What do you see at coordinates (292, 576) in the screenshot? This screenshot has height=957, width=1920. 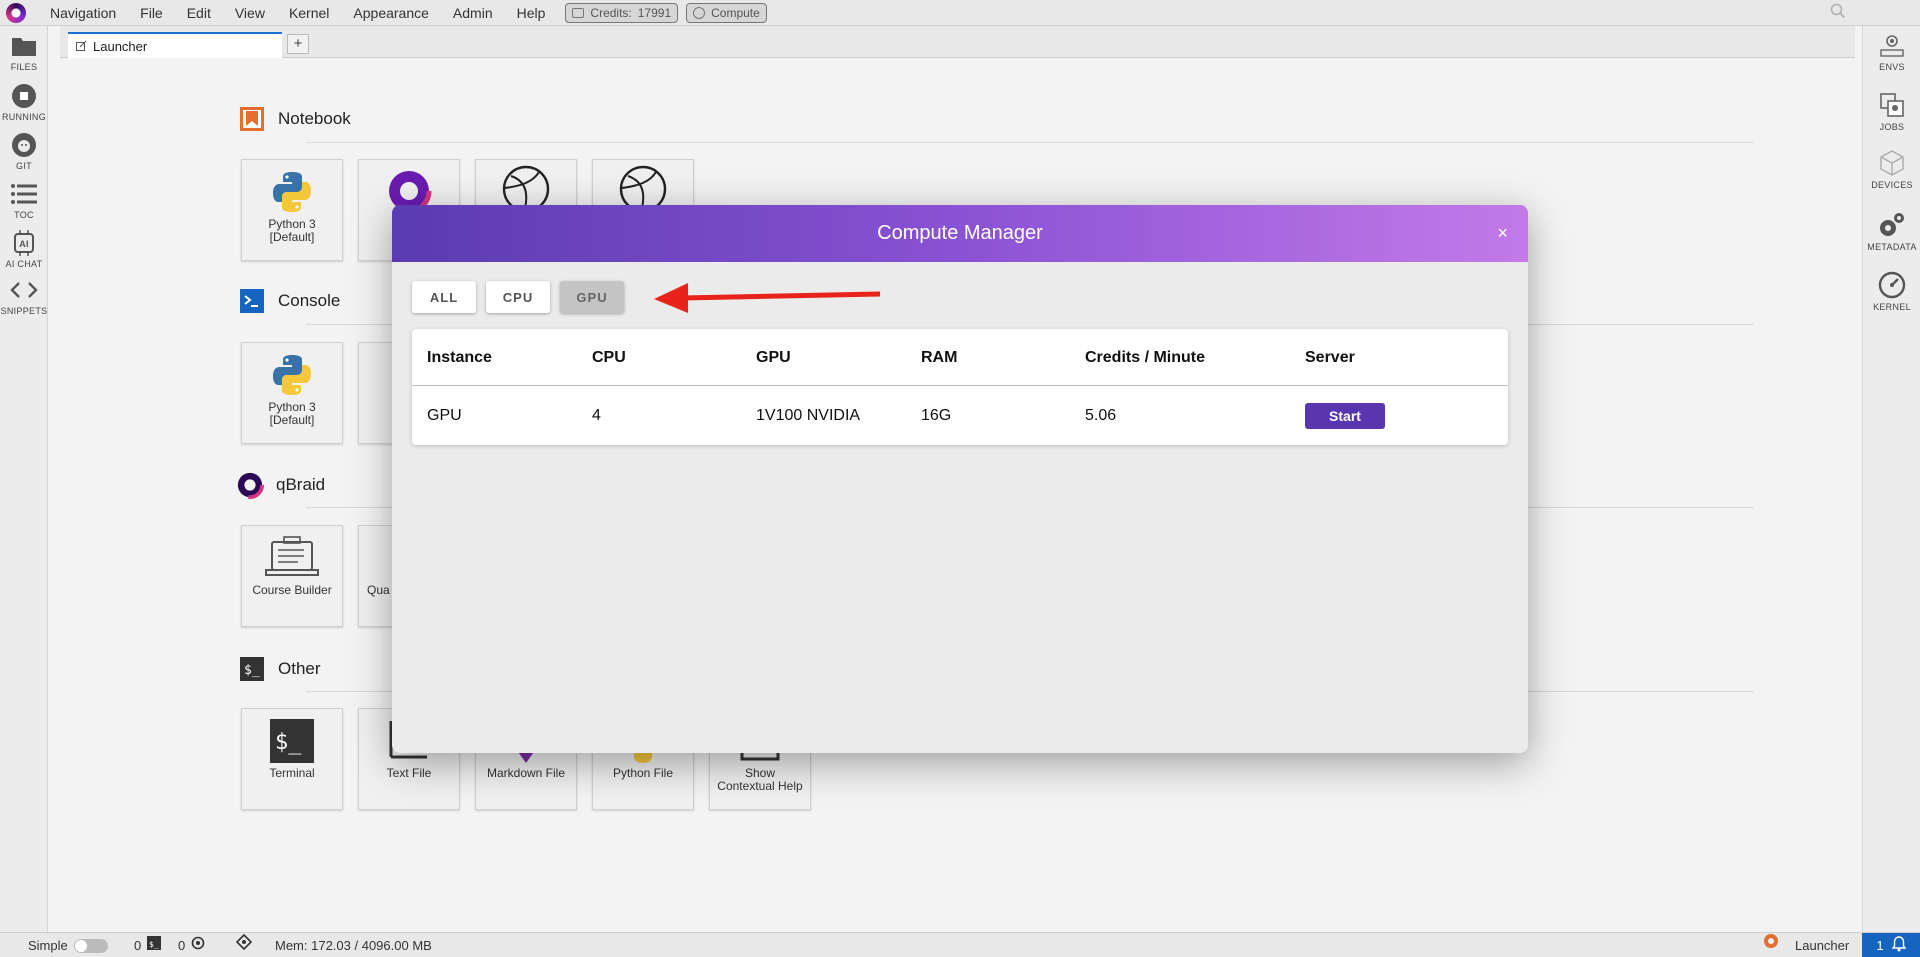 I see `launcher-card-course-builder: Course Builder` at bounding box center [292, 576].